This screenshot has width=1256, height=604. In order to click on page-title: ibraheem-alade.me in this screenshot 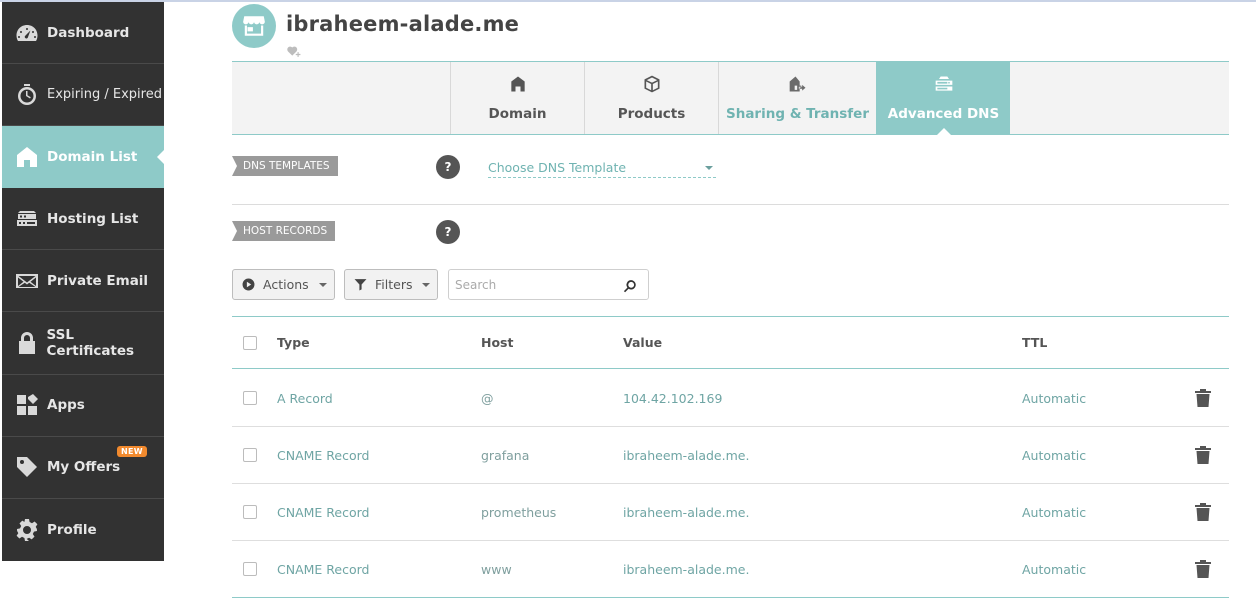, I will do `click(403, 24)`.